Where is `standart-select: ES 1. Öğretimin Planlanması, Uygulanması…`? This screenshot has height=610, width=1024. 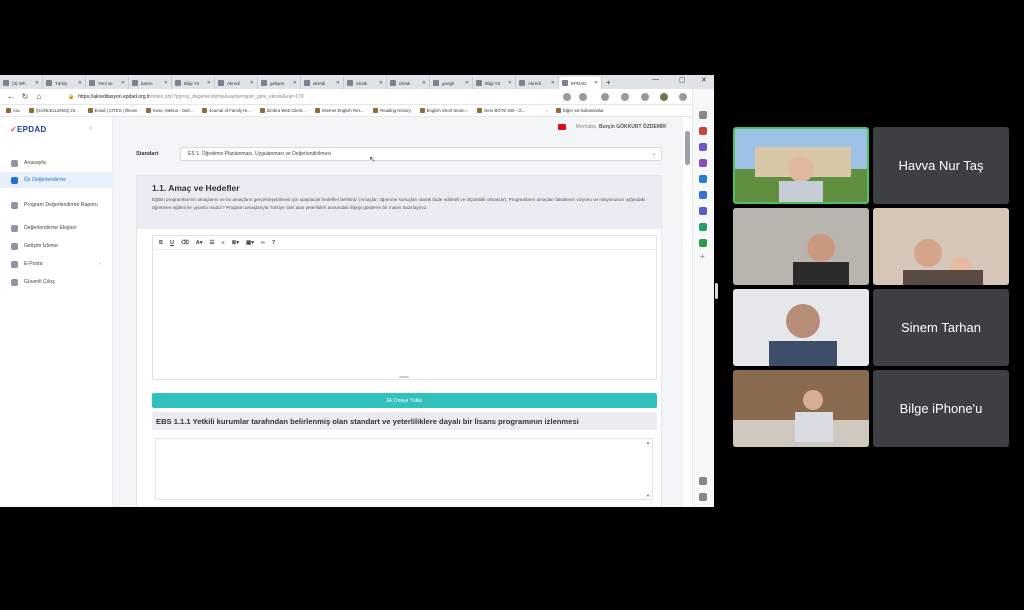
standart-select: ES 1. Öğretimin Planlanması, Uygulanması… is located at coordinates (421, 154).